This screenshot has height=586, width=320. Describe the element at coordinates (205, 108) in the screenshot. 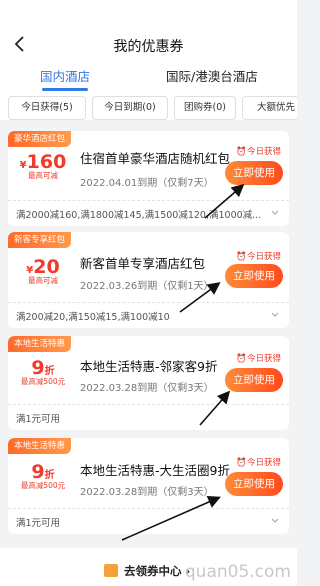

I see `filter-group-coupon: 团购券(0)` at that location.